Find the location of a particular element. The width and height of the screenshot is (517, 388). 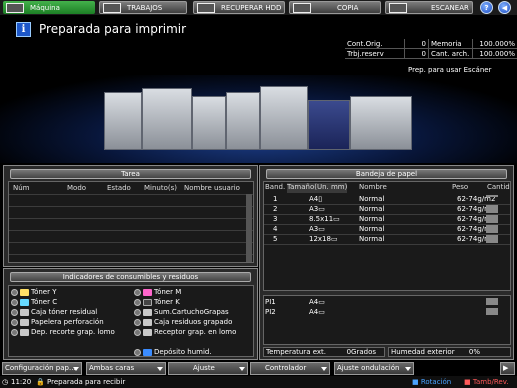

ajuste-label: Ajuste is located at coordinates (204, 368).